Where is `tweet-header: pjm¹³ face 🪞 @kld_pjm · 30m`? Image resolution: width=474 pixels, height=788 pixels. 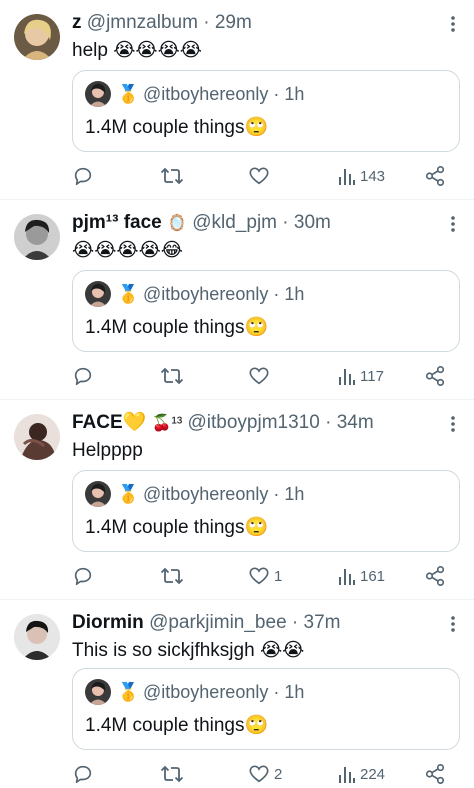 tweet-header: pjm¹³ face 🪞 @kld_pjm · 30m is located at coordinates (255, 223).